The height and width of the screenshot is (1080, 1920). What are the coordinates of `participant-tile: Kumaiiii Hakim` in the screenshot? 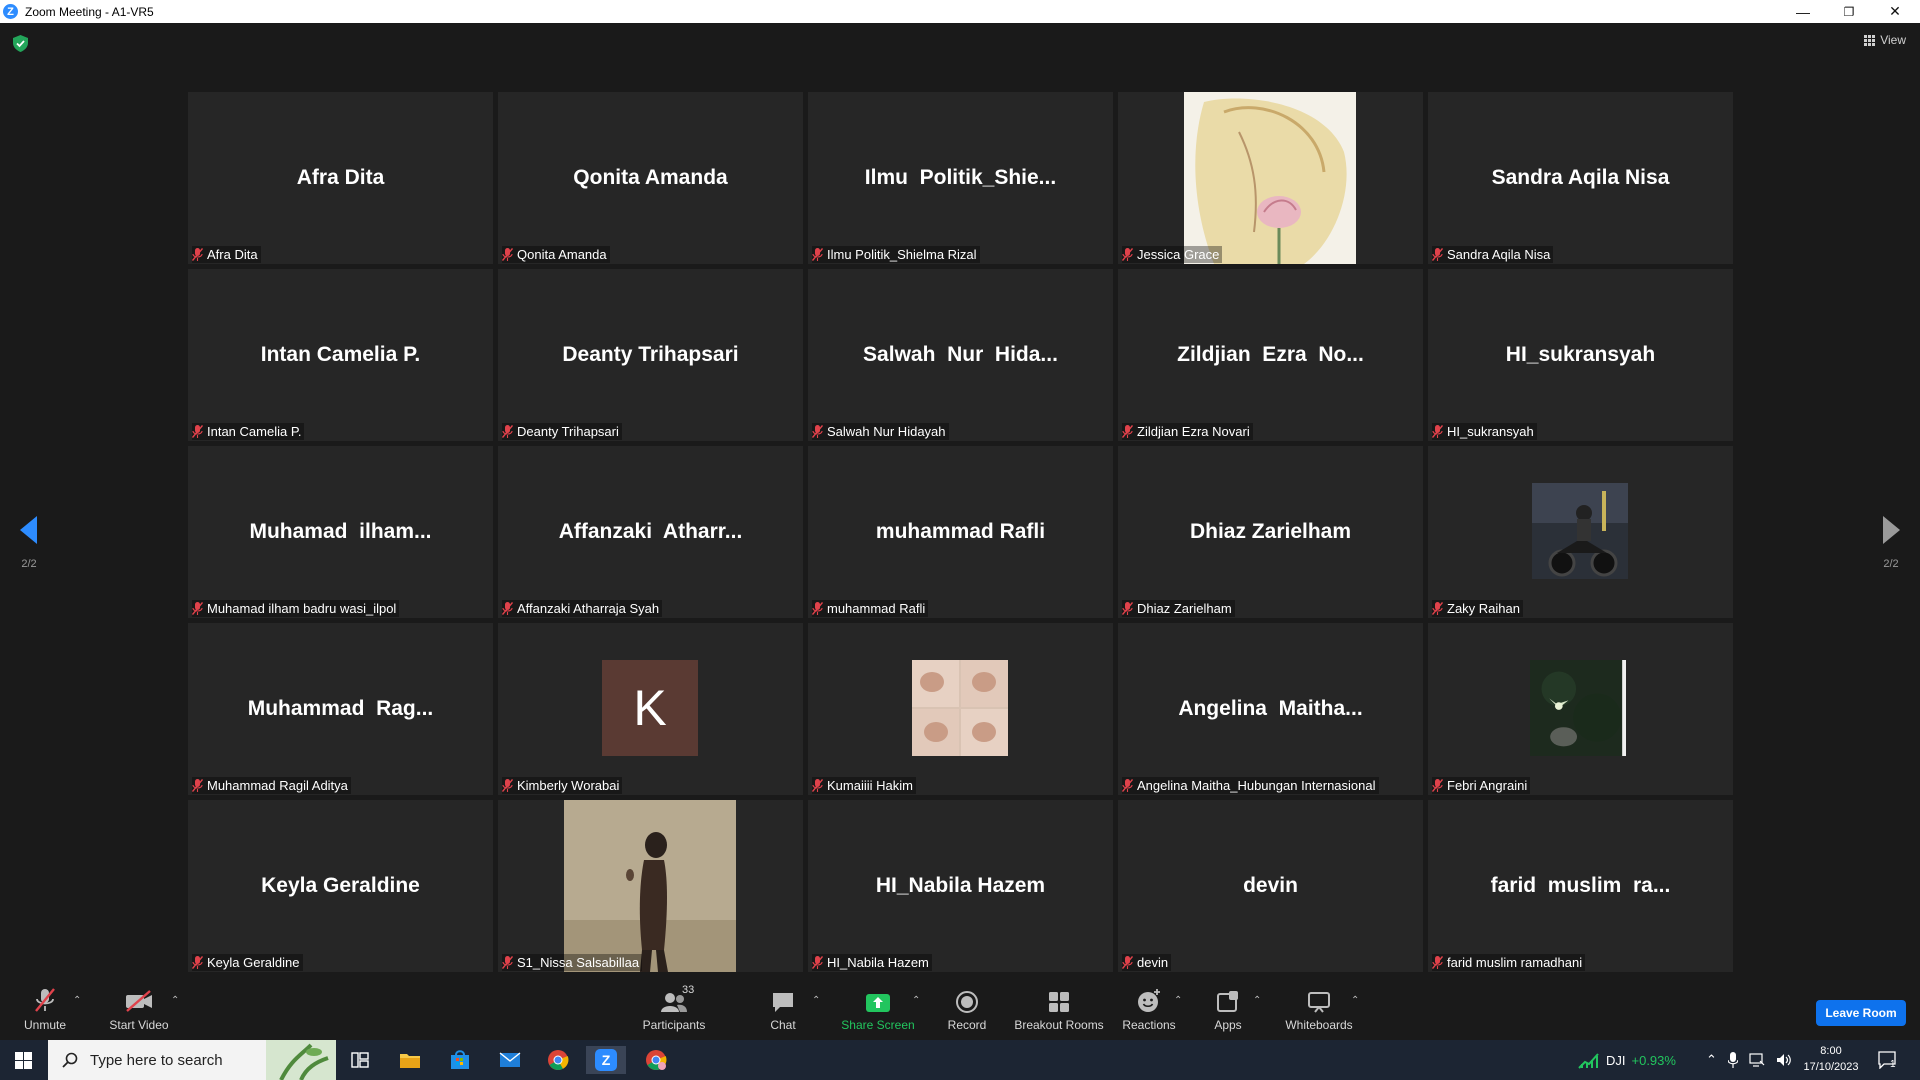 It's located at (960, 709).